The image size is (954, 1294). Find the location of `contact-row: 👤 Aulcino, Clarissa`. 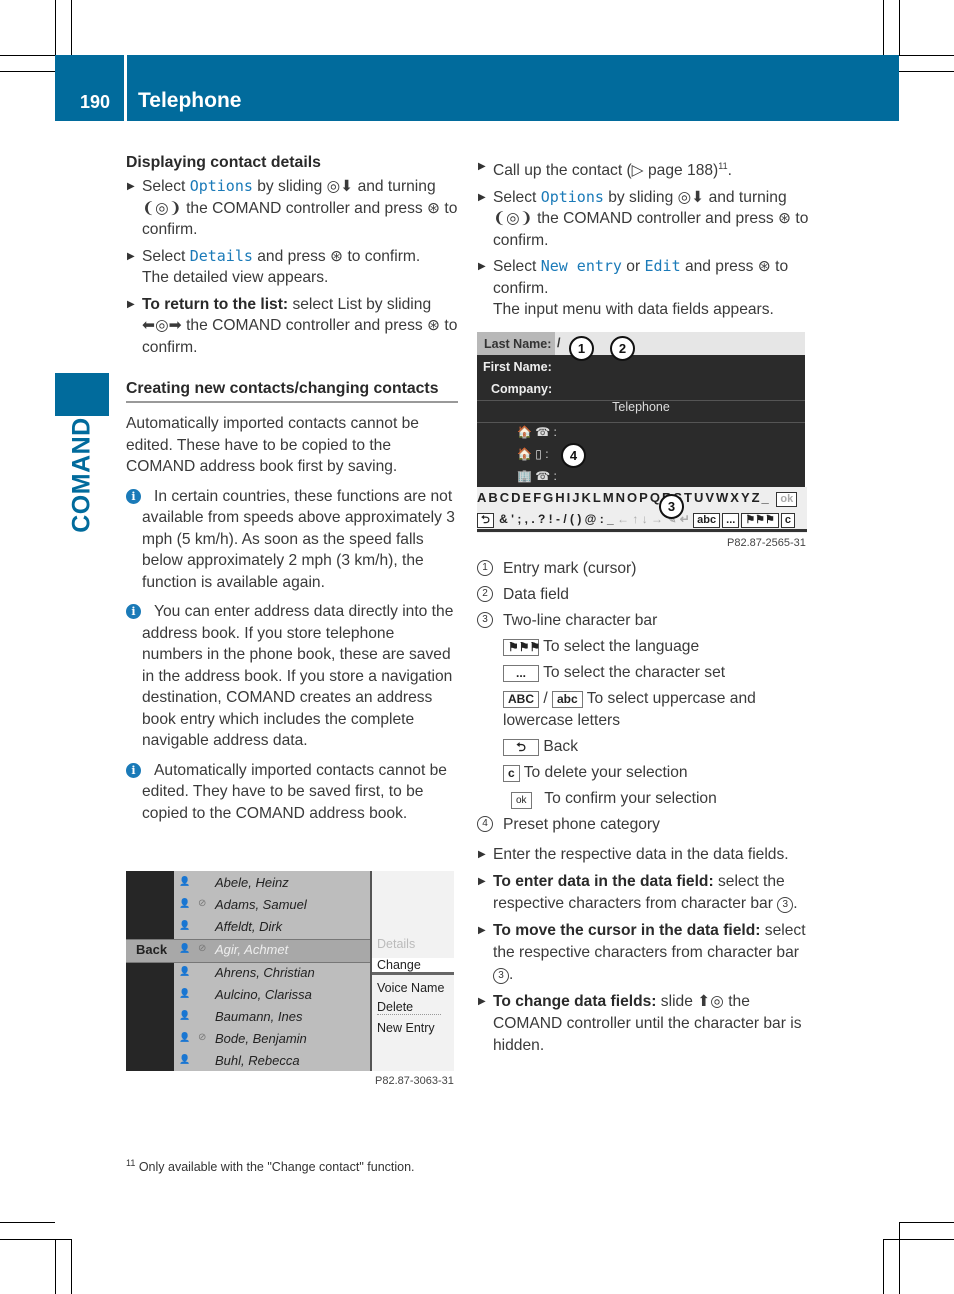

contact-row: 👤 Aulcino, Clarissa is located at coordinates (272, 996).